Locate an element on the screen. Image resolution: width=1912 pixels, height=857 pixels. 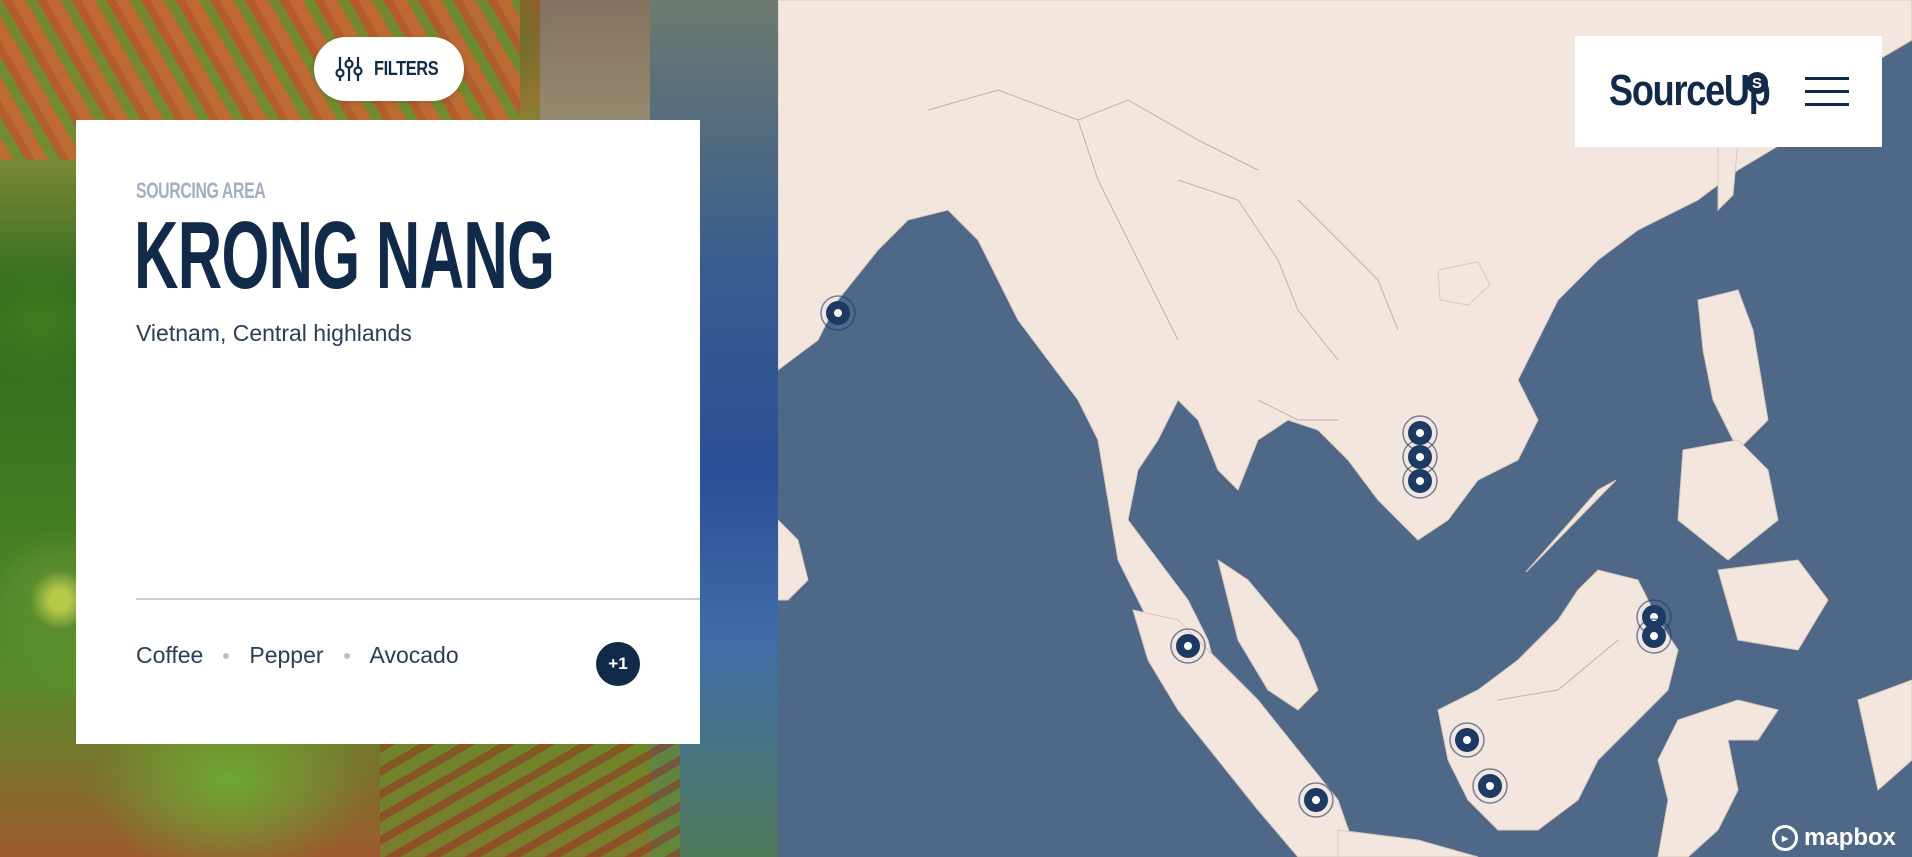
header-logo-box: SourceUp S is located at coordinates (1728, 91).